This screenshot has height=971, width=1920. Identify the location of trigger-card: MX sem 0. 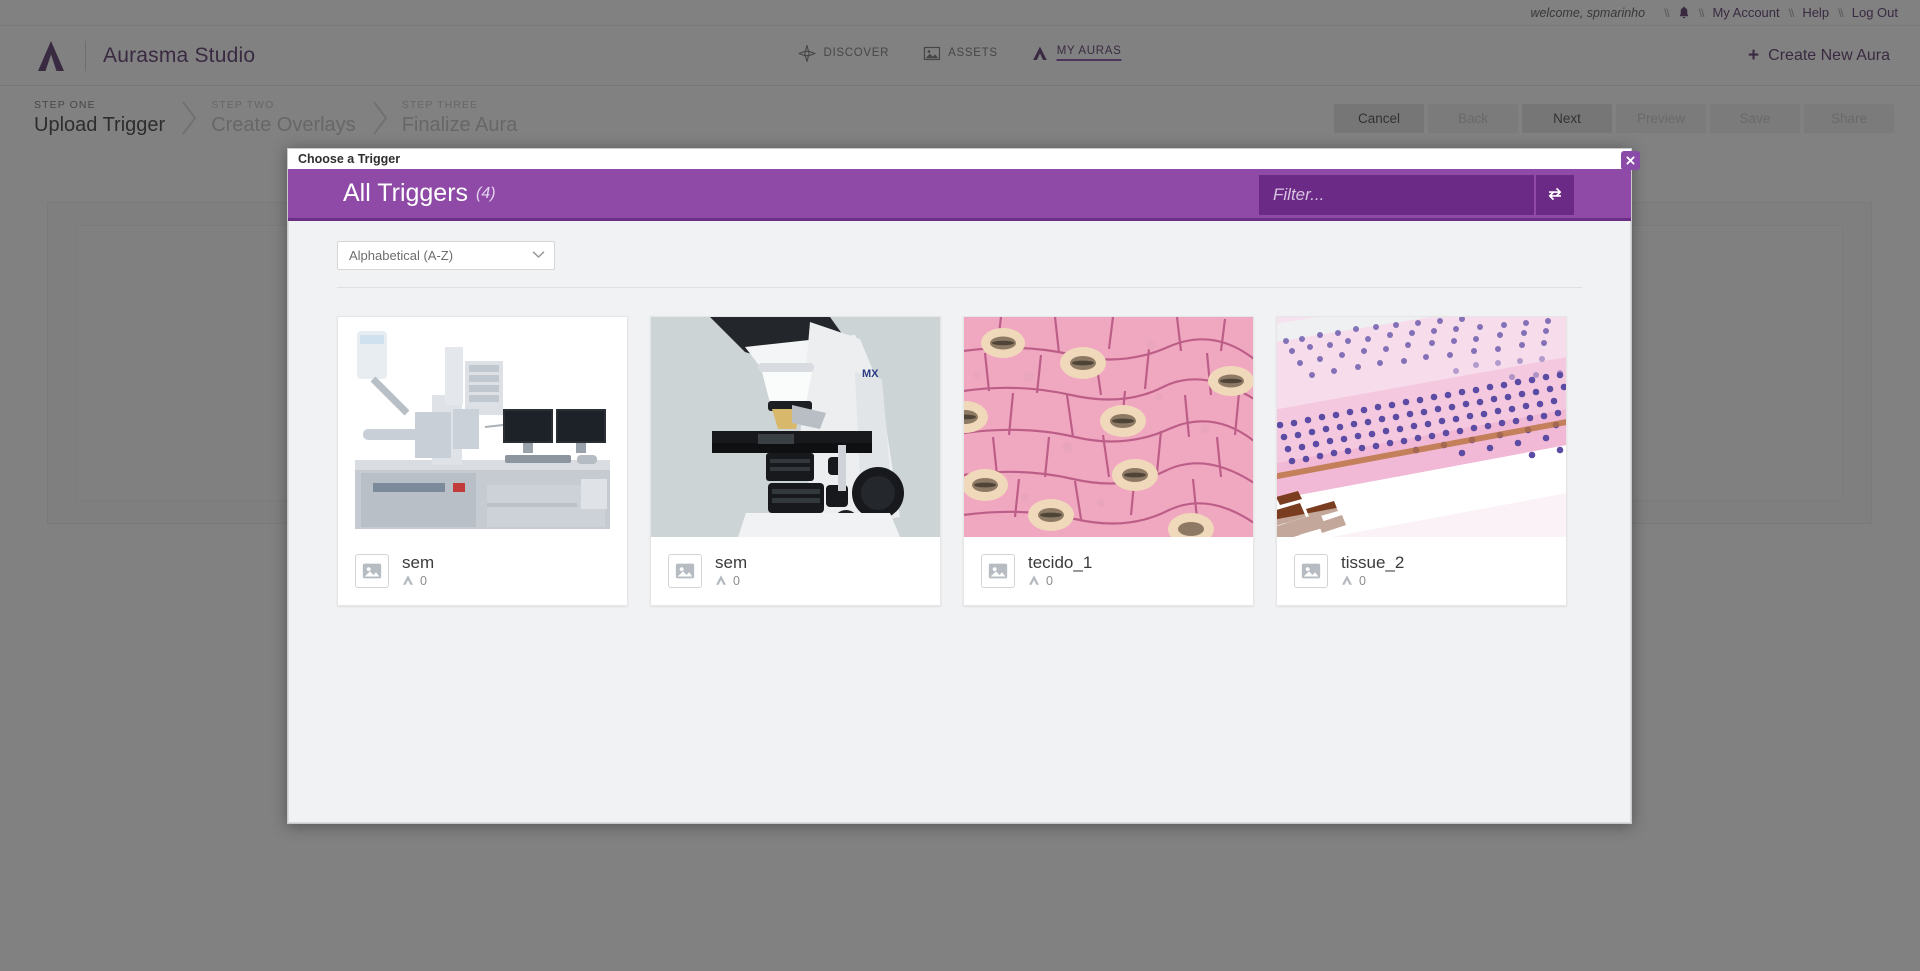
(795, 461).